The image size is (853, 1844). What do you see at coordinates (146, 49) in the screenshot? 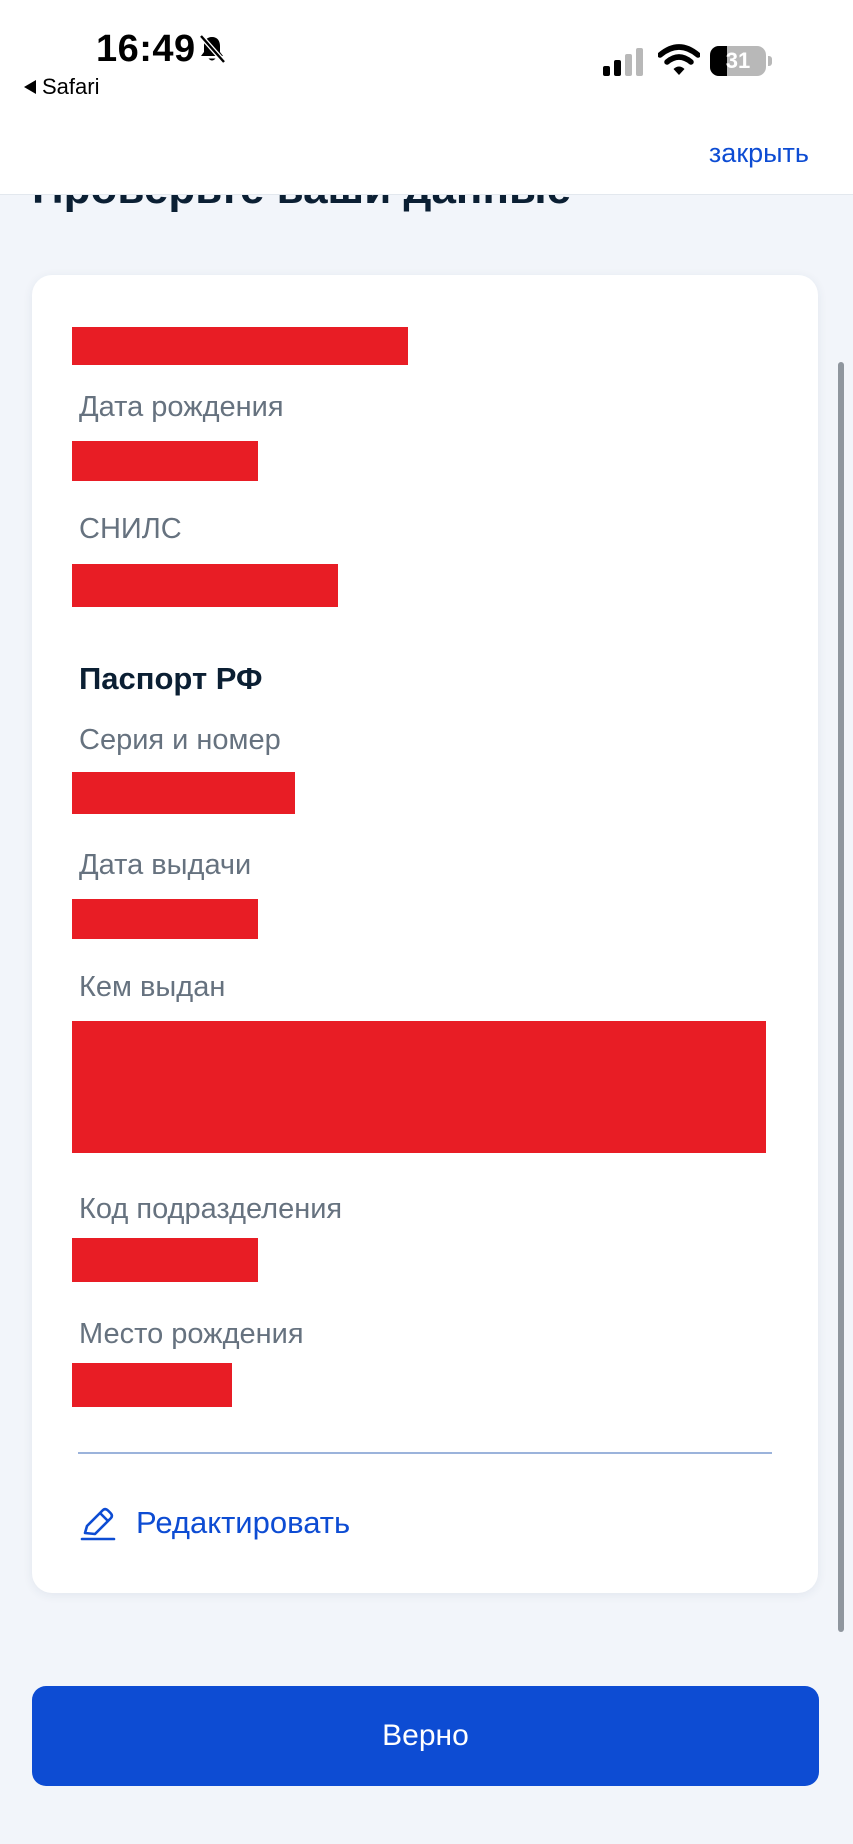
I see `status-time: 16:49` at bounding box center [146, 49].